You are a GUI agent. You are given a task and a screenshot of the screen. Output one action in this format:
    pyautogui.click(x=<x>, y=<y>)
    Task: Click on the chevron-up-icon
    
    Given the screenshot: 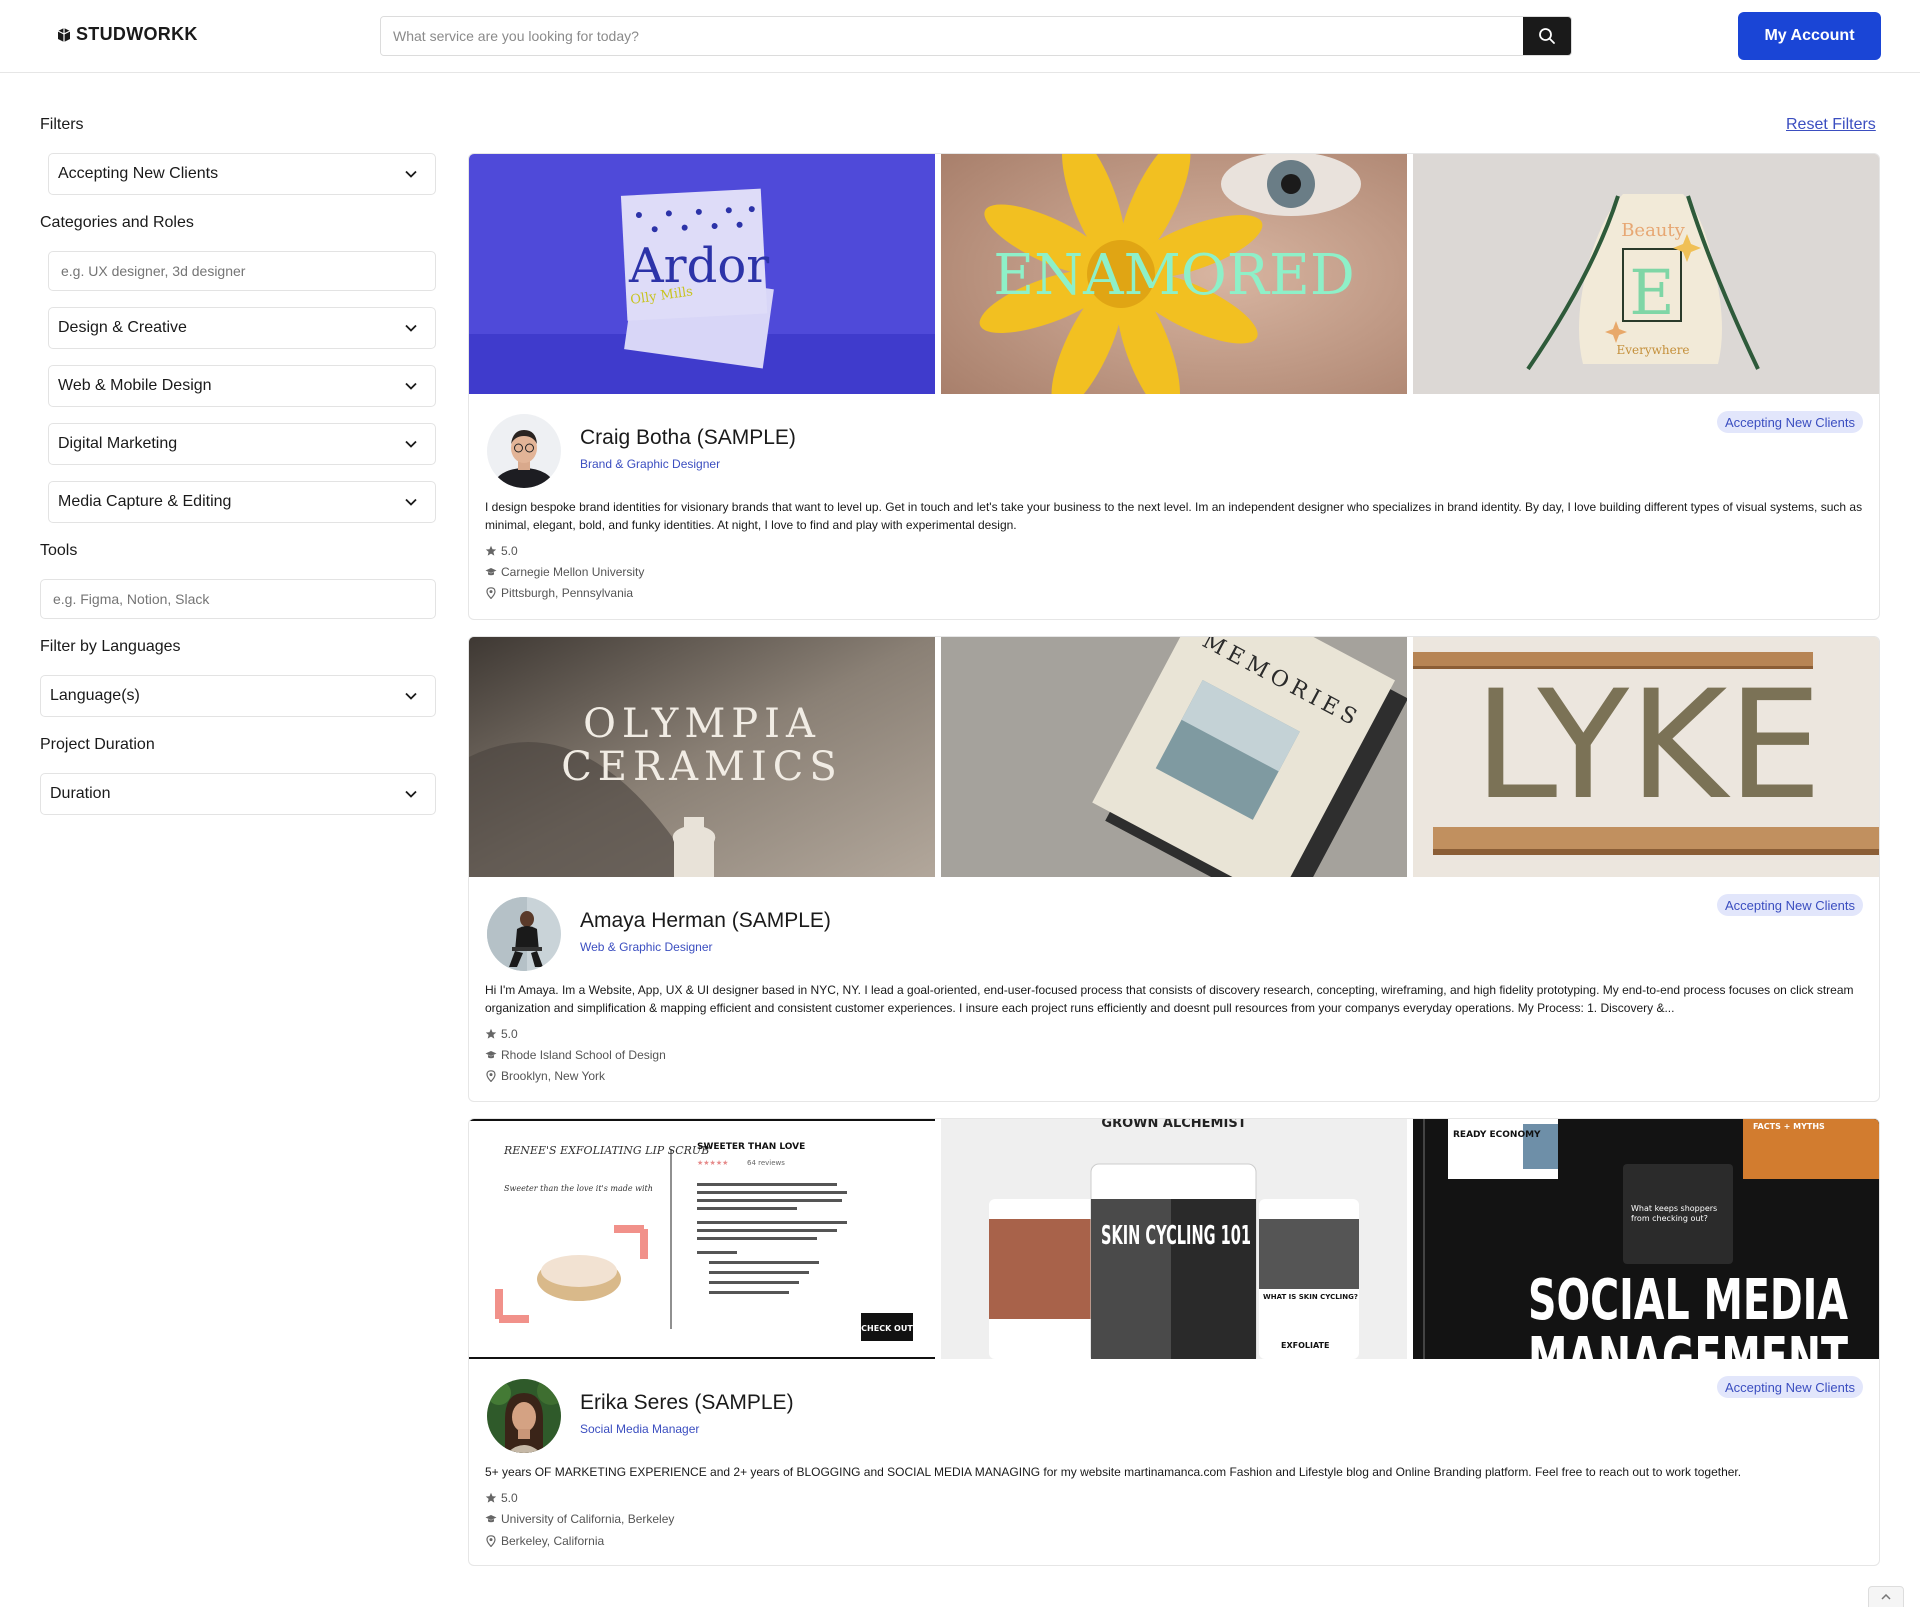 What is the action you would take?
    pyautogui.click(x=1886, y=1597)
    